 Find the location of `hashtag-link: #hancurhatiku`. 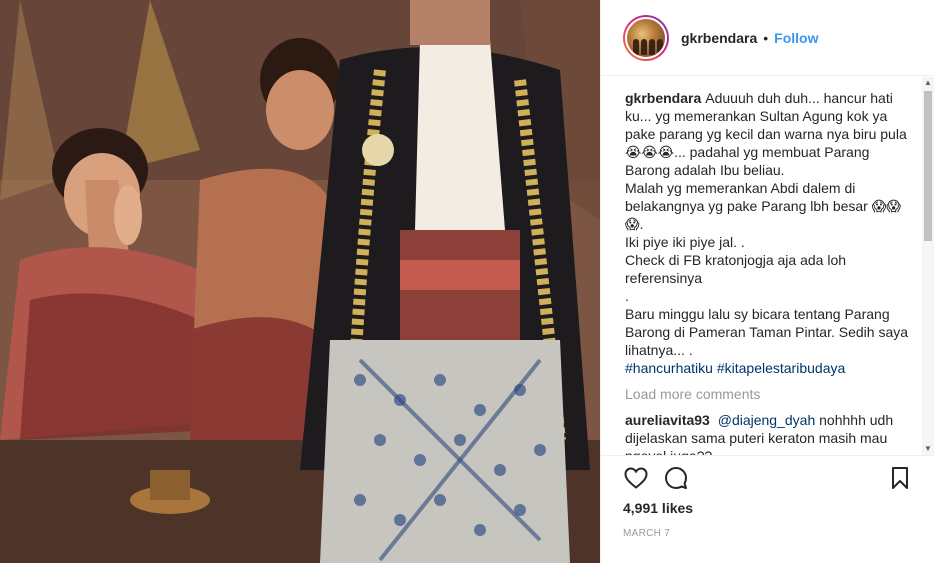

hashtag-link: #hancurhatiku is located at coordinates (669, 368).